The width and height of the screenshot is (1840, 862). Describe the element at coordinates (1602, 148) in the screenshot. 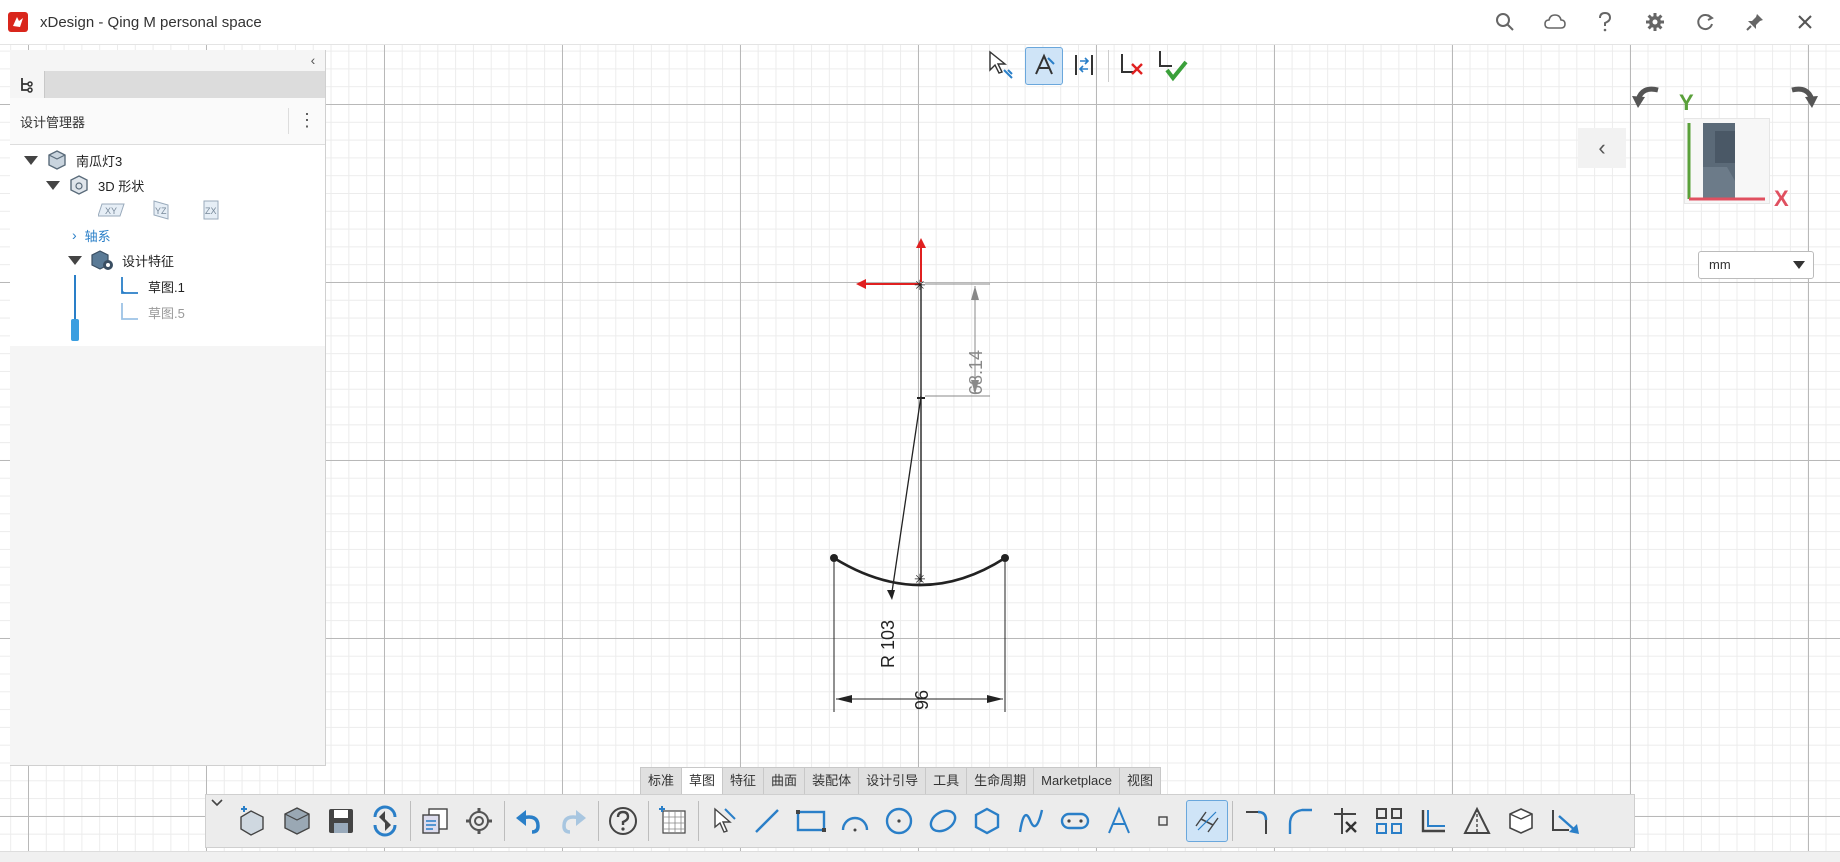

I see `expand-right-panel-icon: ‹` at that location.